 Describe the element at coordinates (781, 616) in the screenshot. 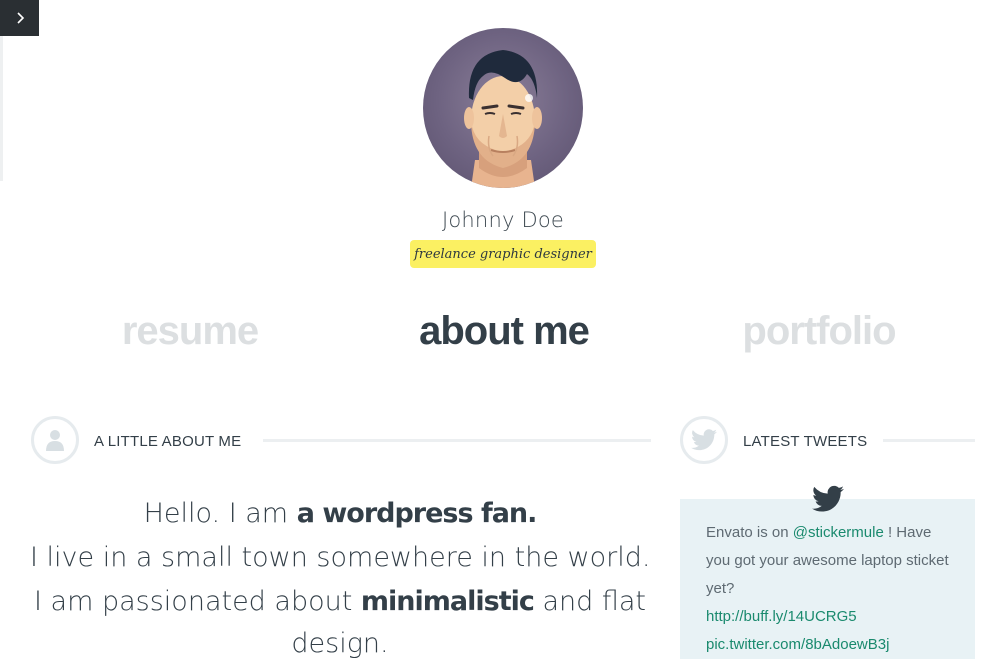

I see `tweet-link-url: http://buff.ly/14UCRG5` at that location.